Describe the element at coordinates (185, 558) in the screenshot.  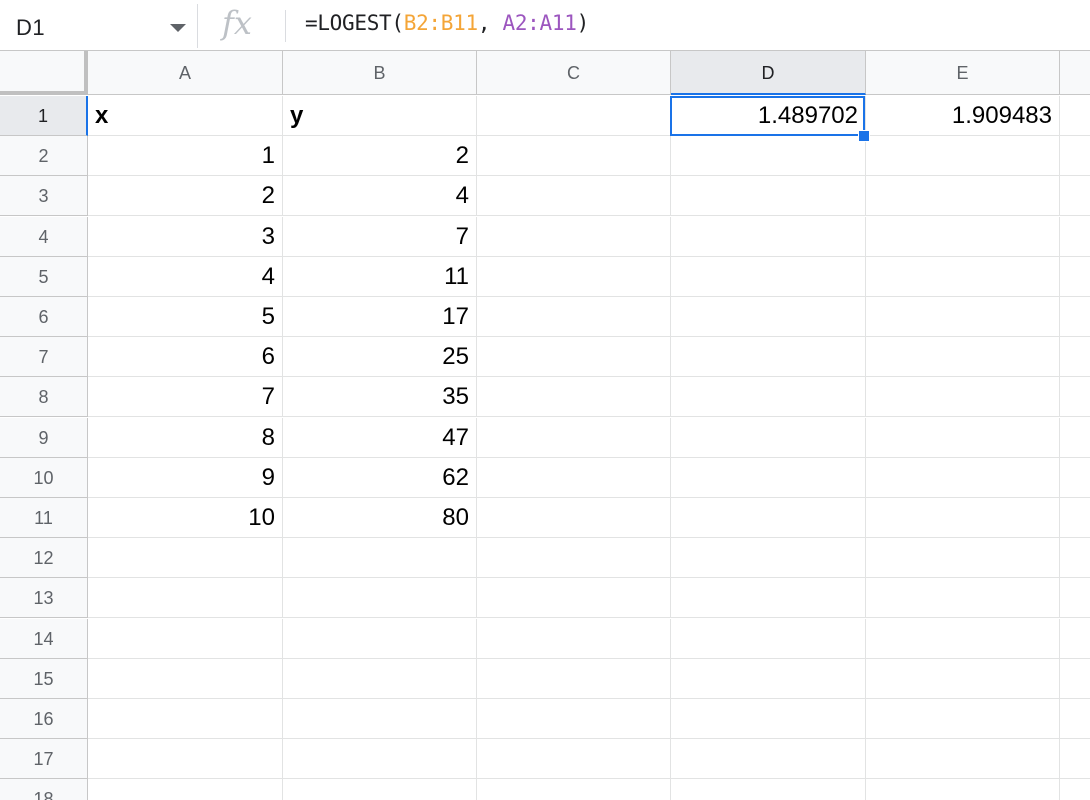
I see `cell-a12` at that location.